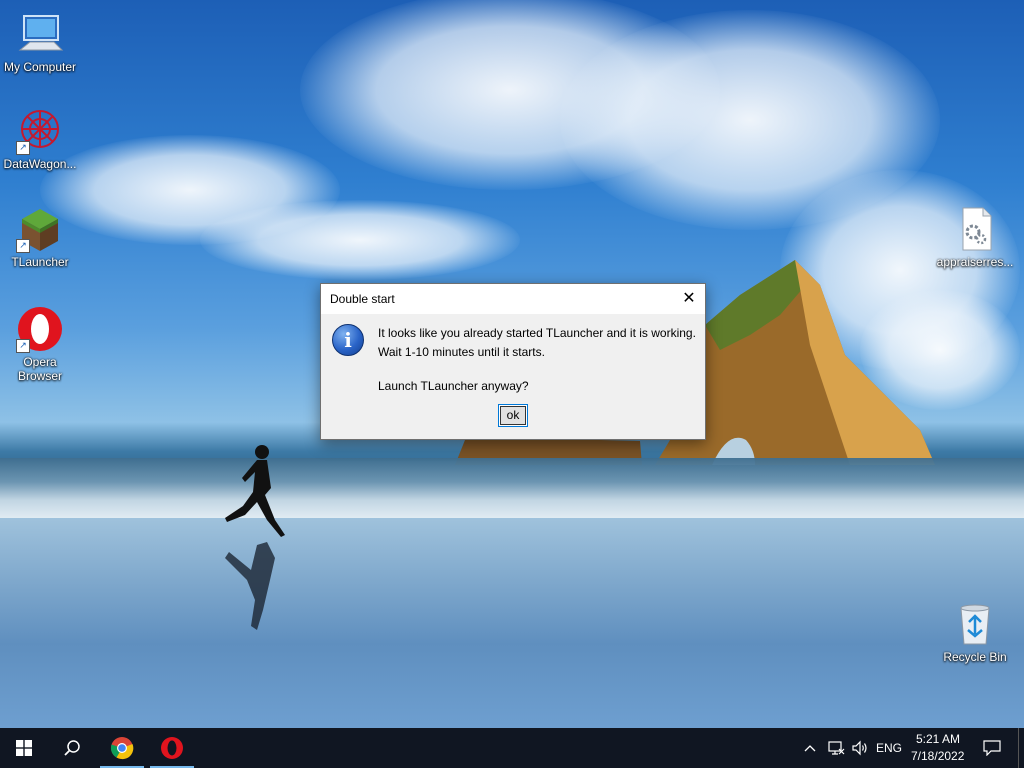  What do you see at coordinates (975, 624) in the screenshot?
I see `recycle-bin-icon` at bounding box center [975, 624].